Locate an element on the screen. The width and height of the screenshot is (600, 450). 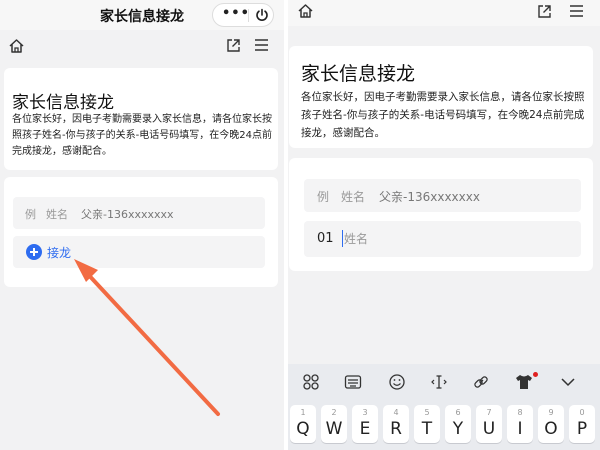
key-q: 1 Q is located at coordinates (303, 424).